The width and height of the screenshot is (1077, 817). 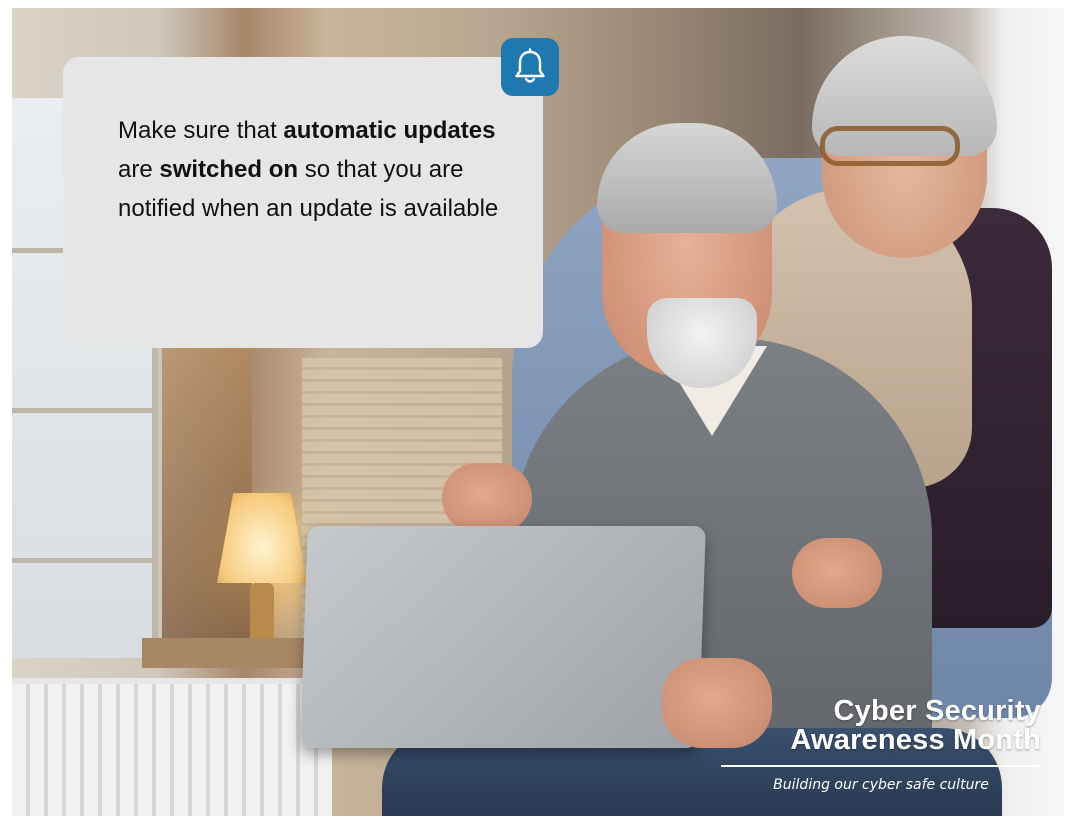 What do you see at coordinates (229, 169) in the screenshot?
I see `tip-emphasis-switched-on: switched on` at bounding box center [229, 169].